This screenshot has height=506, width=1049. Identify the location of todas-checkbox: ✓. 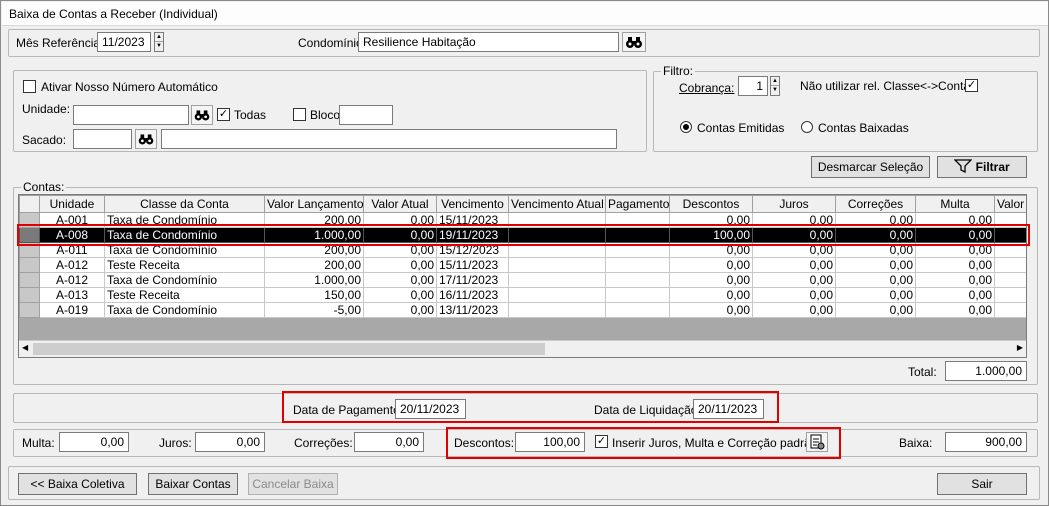
(223, 114).